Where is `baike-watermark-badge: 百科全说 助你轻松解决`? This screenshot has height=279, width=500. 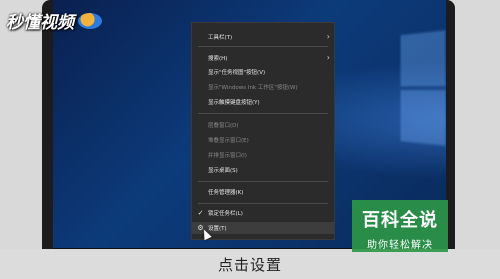
baike-watermark-badge: 百科全说 助你轻松解决 is located at coordinates (400, 226).